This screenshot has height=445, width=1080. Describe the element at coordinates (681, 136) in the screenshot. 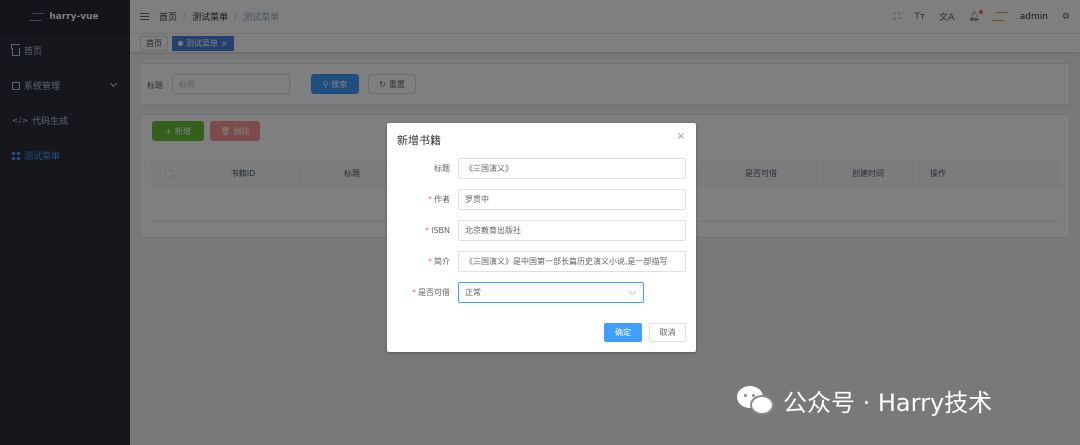

I see `close-icon: ×` at that location.